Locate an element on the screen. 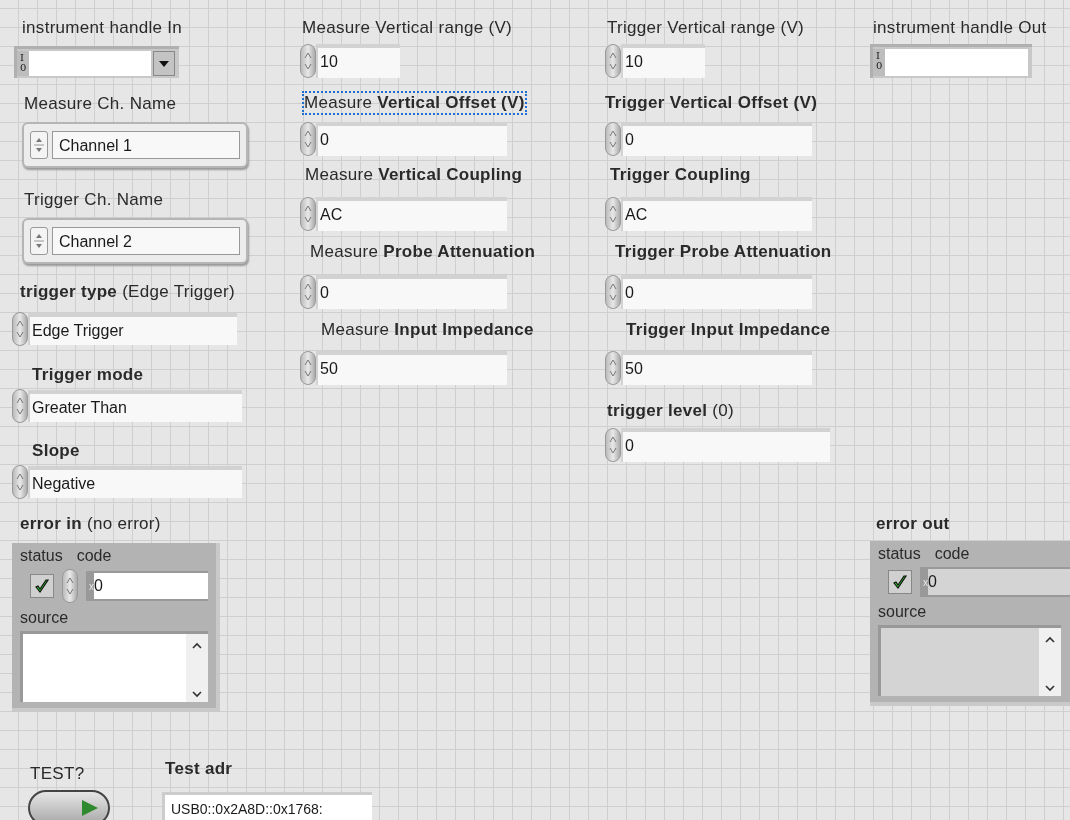 The width and height of the screenshot is (1070, 820). test-button is located at coordinates (69, 805).